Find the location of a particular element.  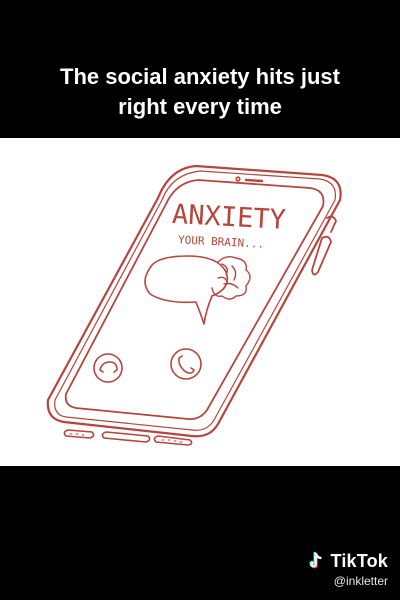

decline-button is located at coordinates (108, 368).